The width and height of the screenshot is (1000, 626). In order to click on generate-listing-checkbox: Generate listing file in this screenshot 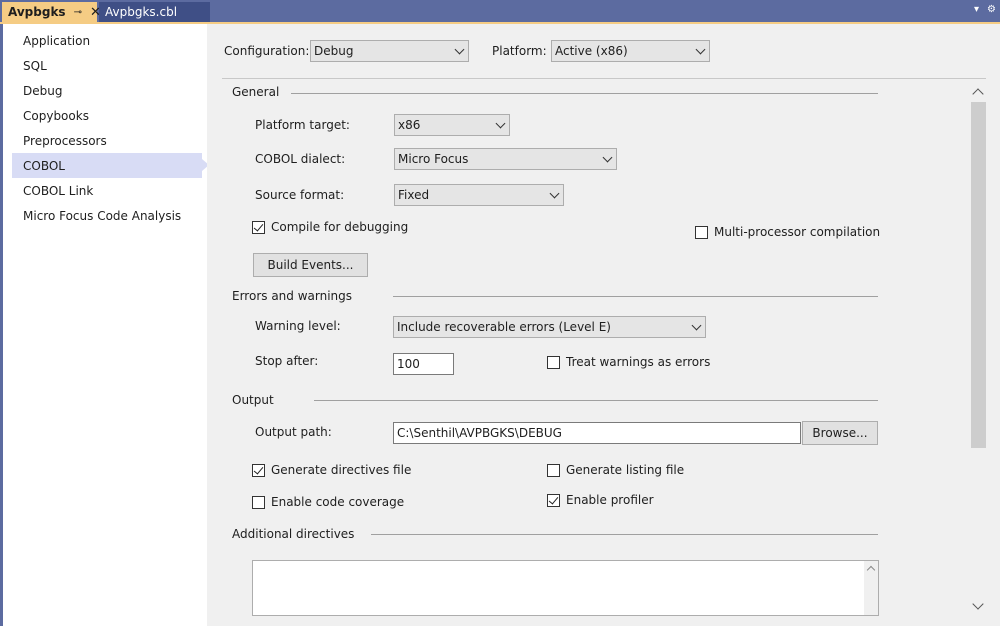, I will do `click(615, 470)`.